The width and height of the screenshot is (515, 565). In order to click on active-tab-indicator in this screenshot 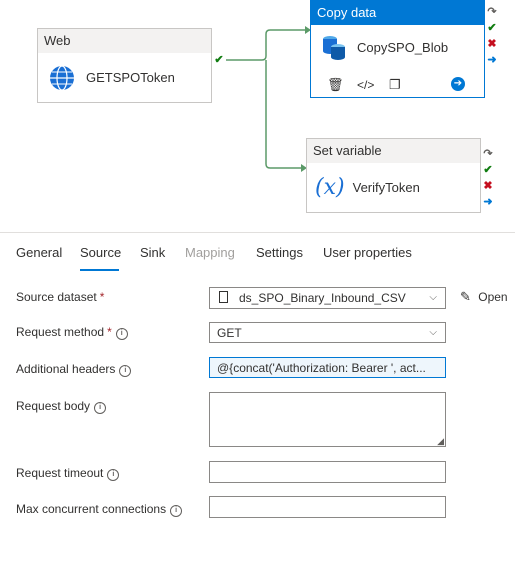, I will do `click(99, 270)`.